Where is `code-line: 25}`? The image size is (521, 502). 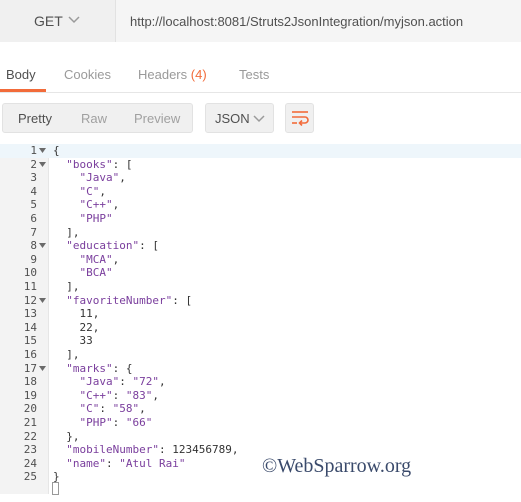
code-line: 25} is located at coordinates (260, 477).